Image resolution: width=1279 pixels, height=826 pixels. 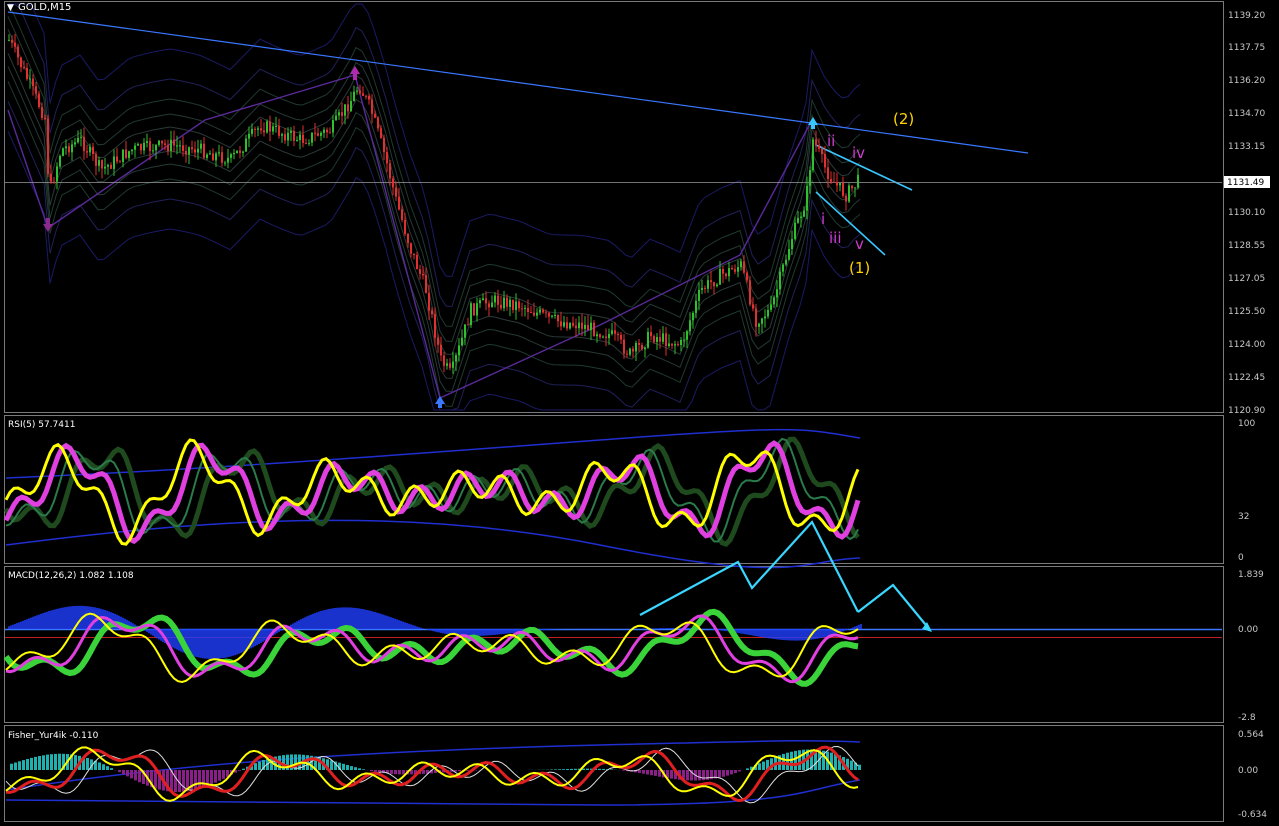 I want to click on menu-glyph-icon: ▼, so click(x=10, y=8).